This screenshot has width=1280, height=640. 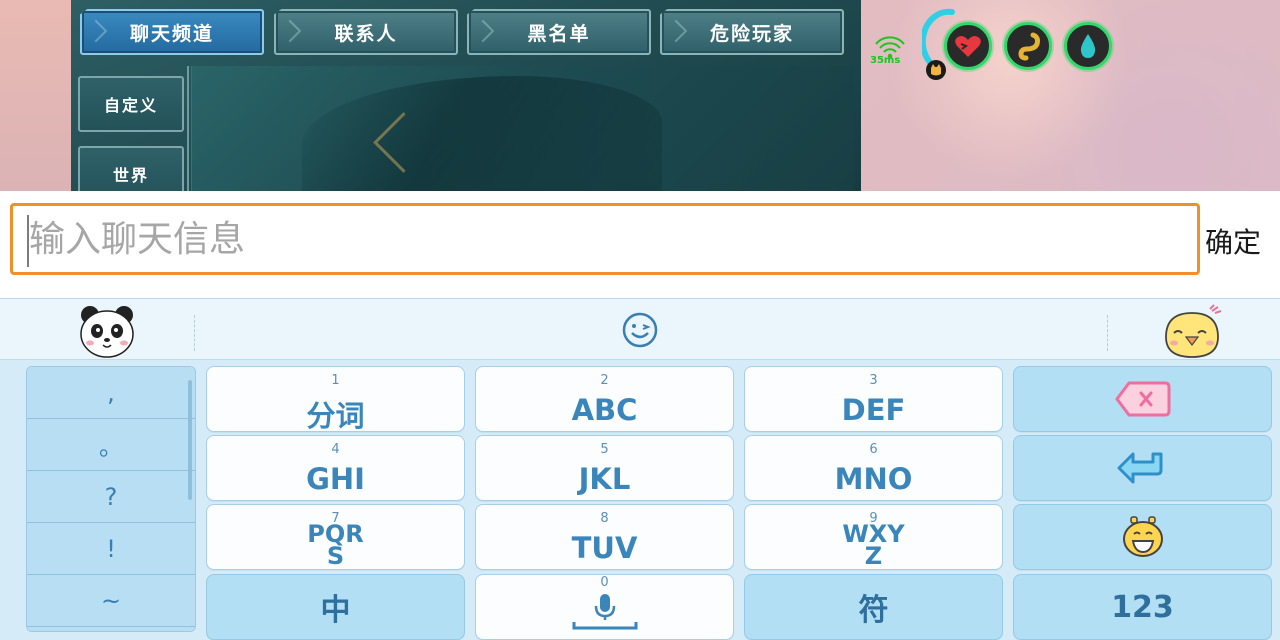 I want to click on key-8: 8 TUV, so click(x=604, y=537).